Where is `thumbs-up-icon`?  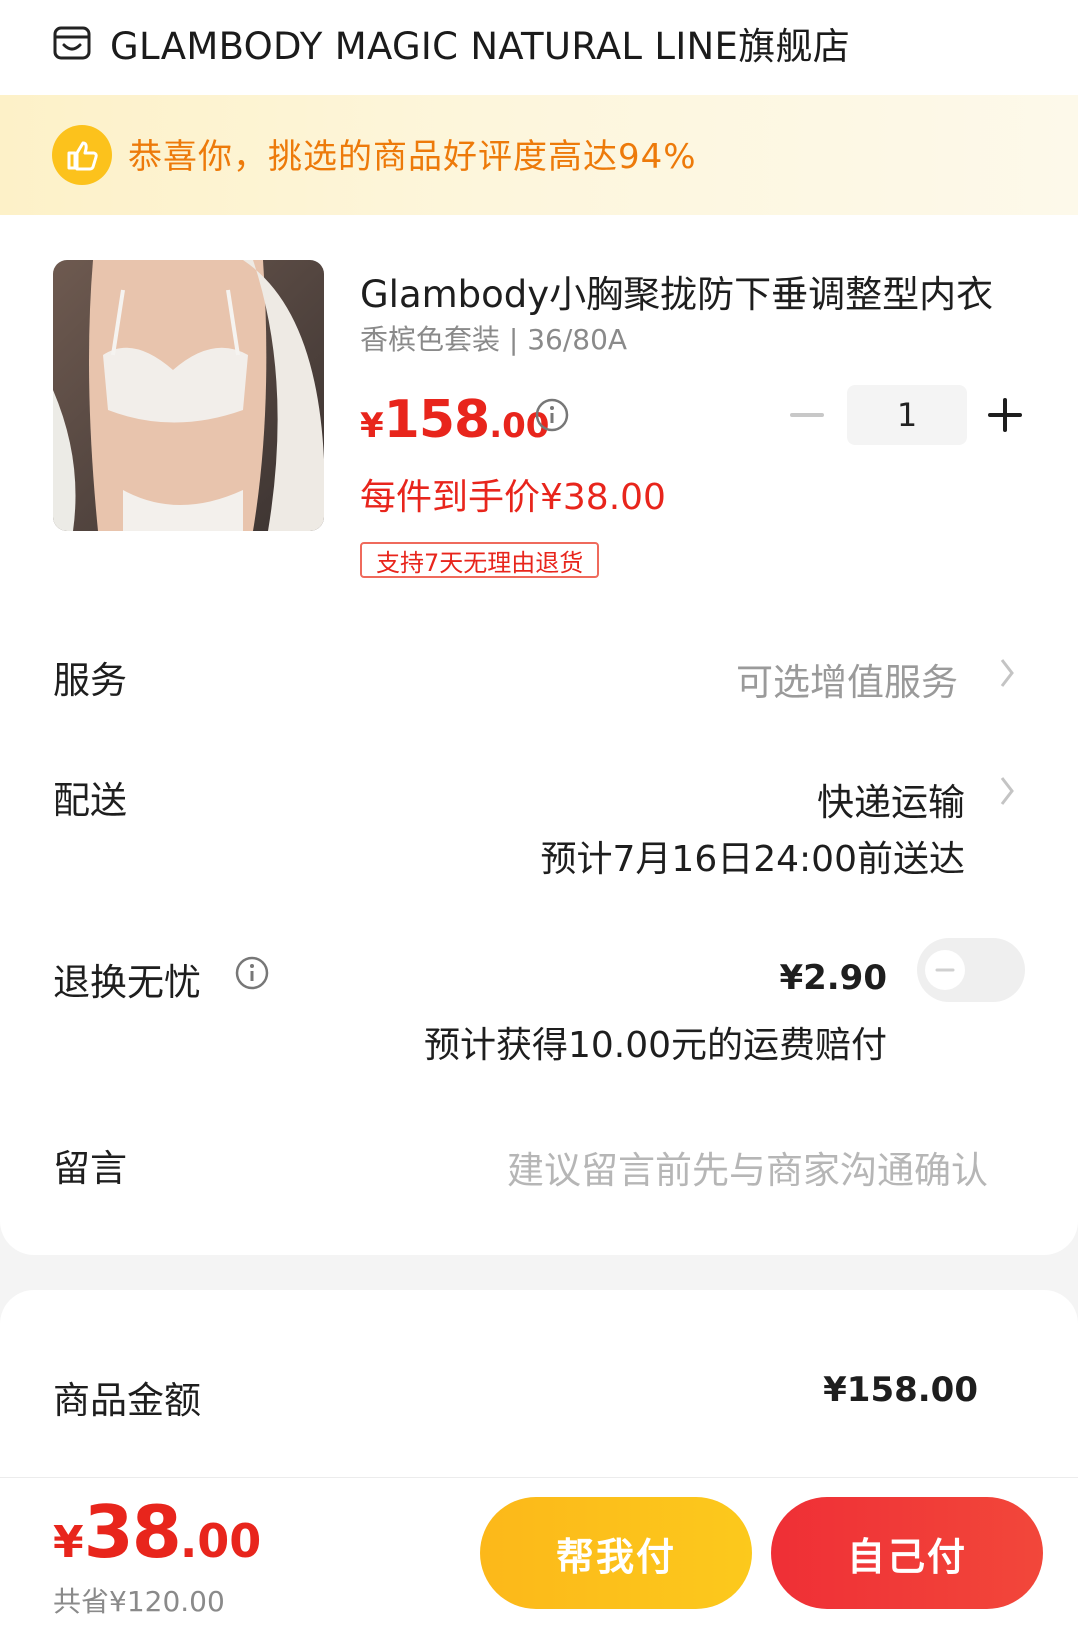 thumbs-up-icon is located at coordinates (82, 155).